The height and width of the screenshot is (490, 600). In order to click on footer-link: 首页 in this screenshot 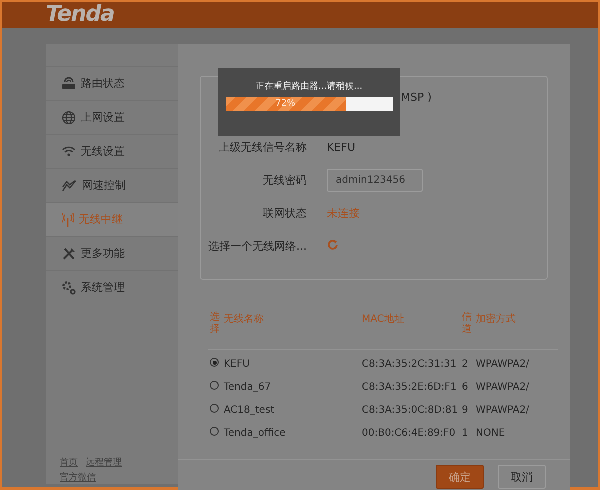, I will do `click(69, 462)`.